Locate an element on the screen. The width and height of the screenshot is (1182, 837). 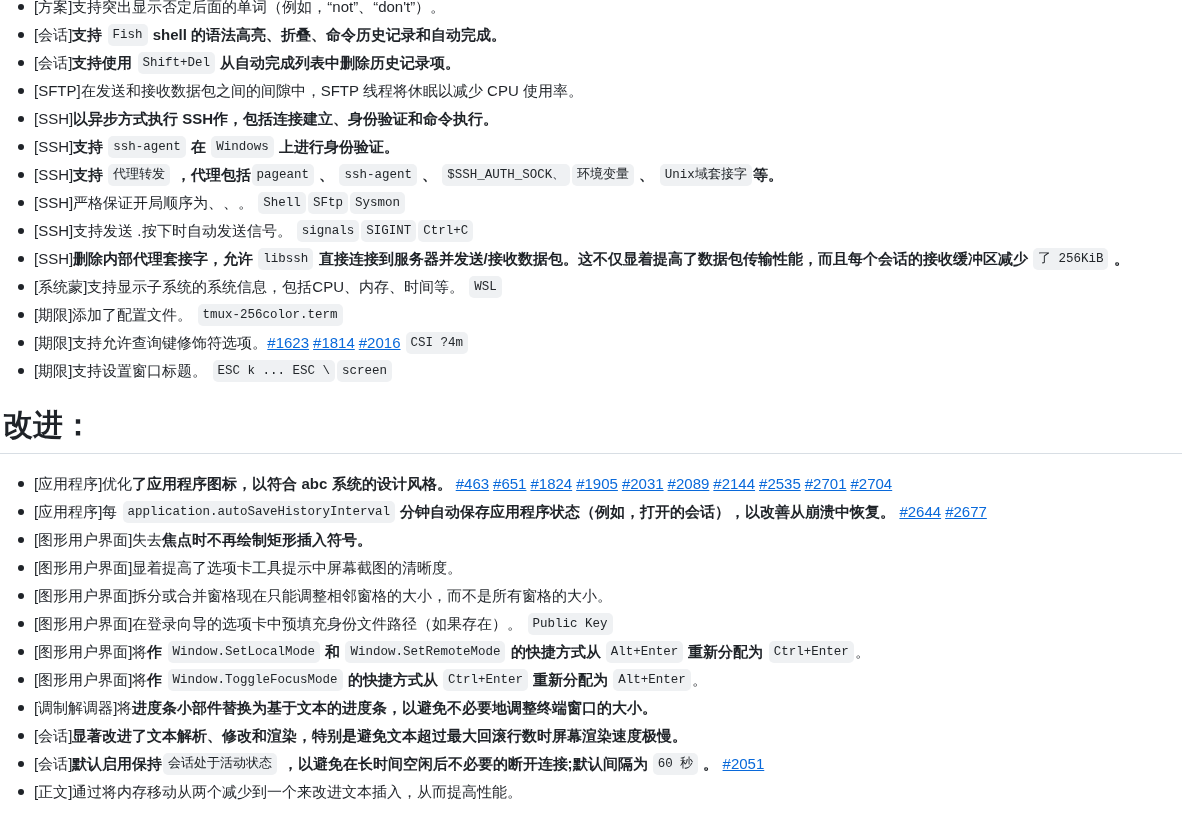
item-text: [期限]支持设置窗口标题。 is located at coordinates (121, 370).